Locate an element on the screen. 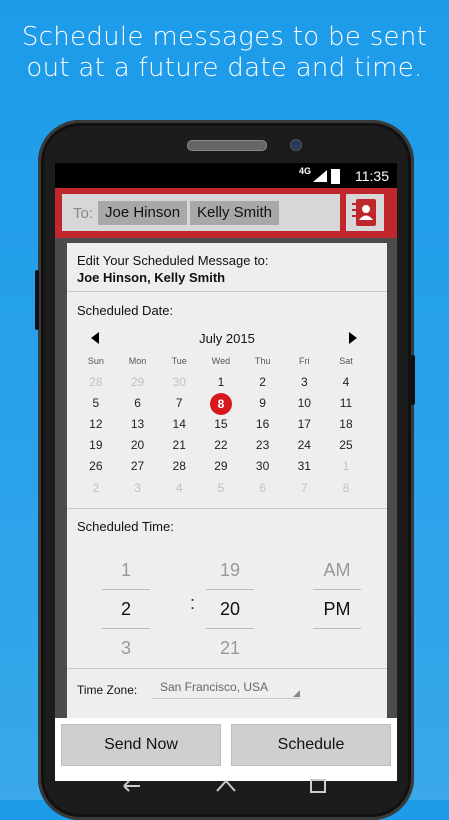  calendar-day: 13 is located at coordinates (138, 424).